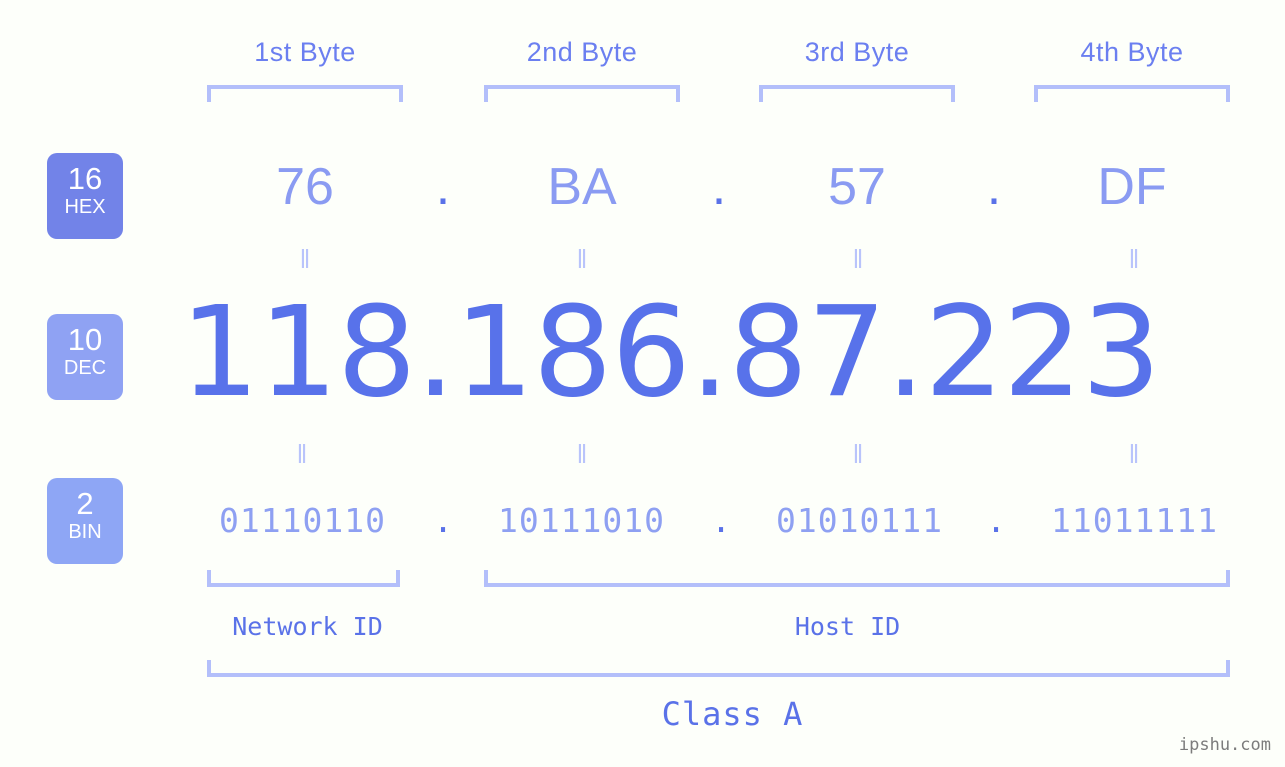  Describe the element at coordinates (857, 52) in the screenshot. I see `byte-header-3: 3rd Byte` at that location.